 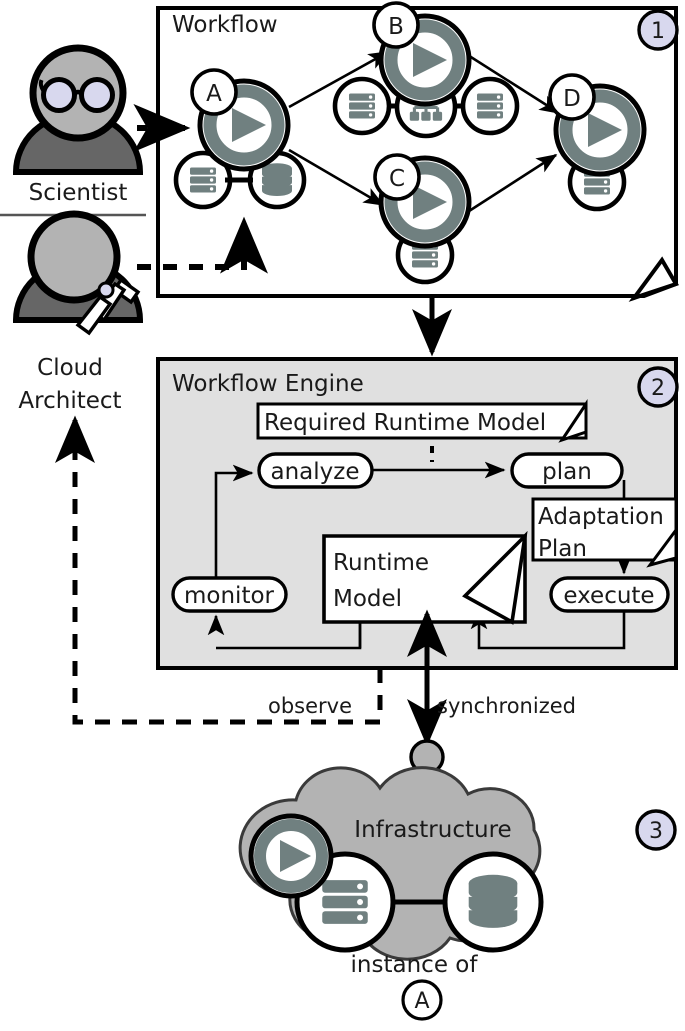 I want to click on artifact-runtime-model-label-line1: Runtime, so click(x=381, y=563).